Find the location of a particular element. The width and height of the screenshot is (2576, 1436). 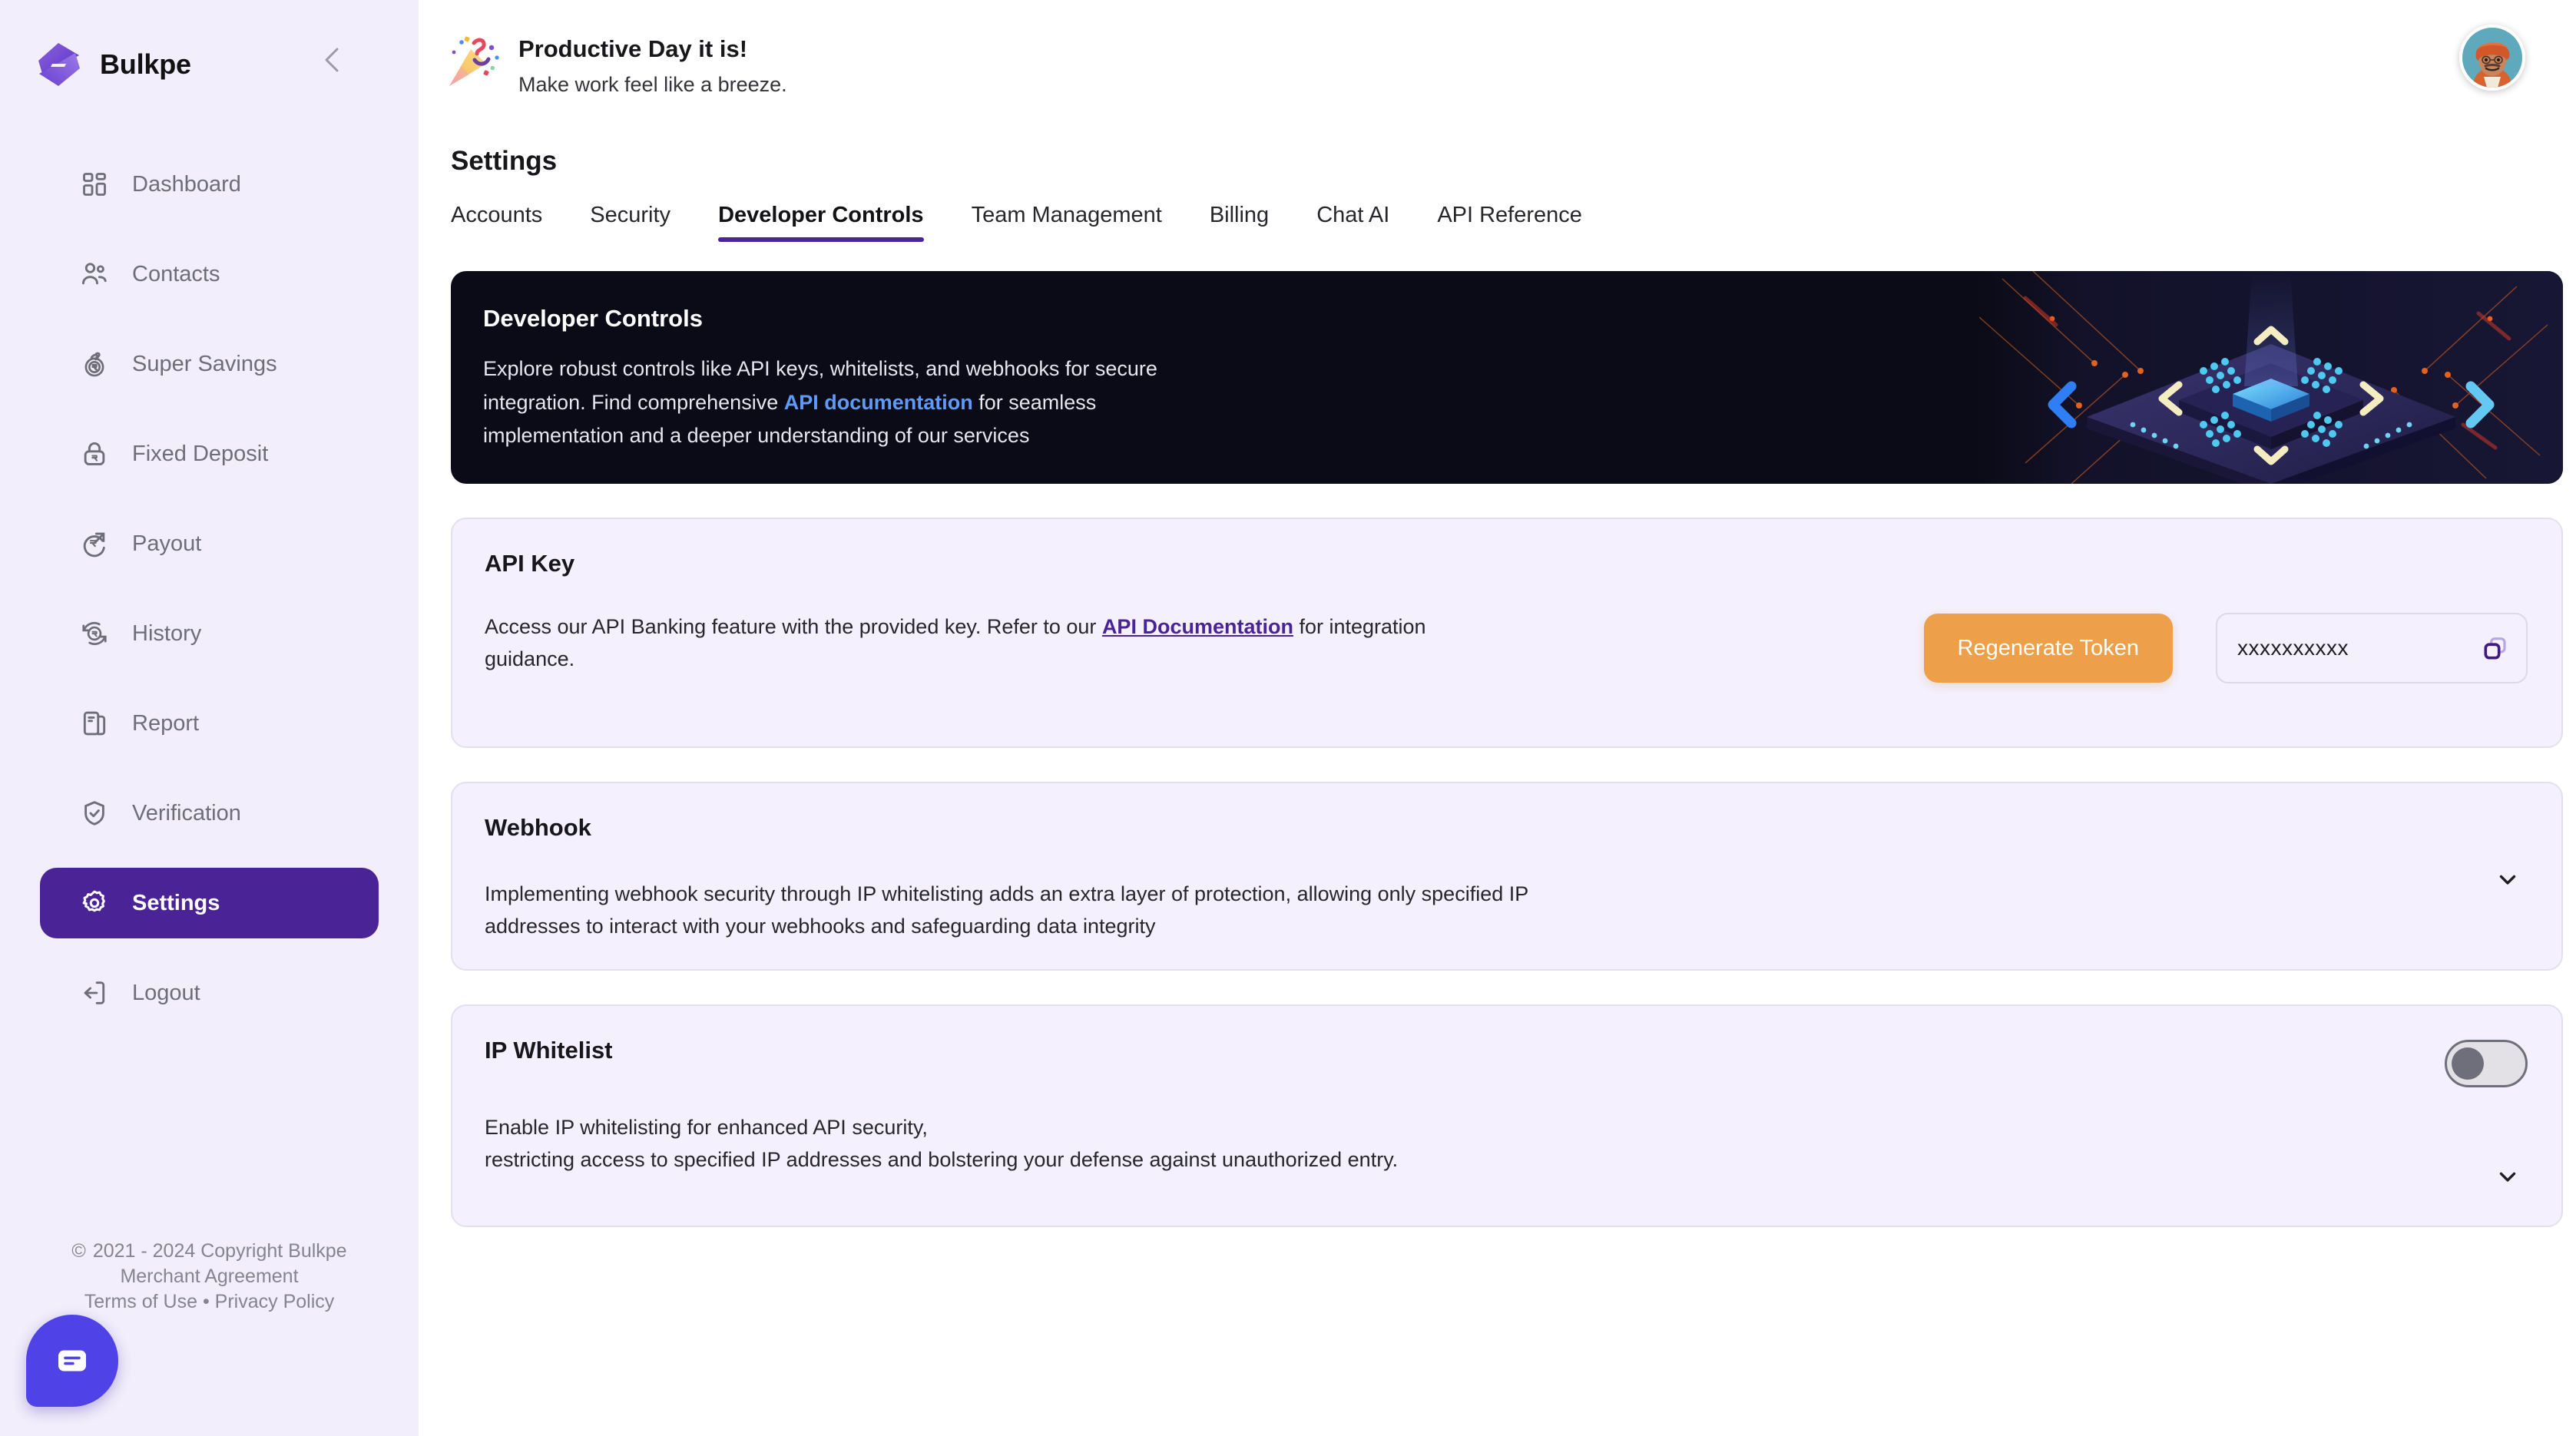

ip-whitelist-title: IP Whitelist is located at coordinates (549, 1051).